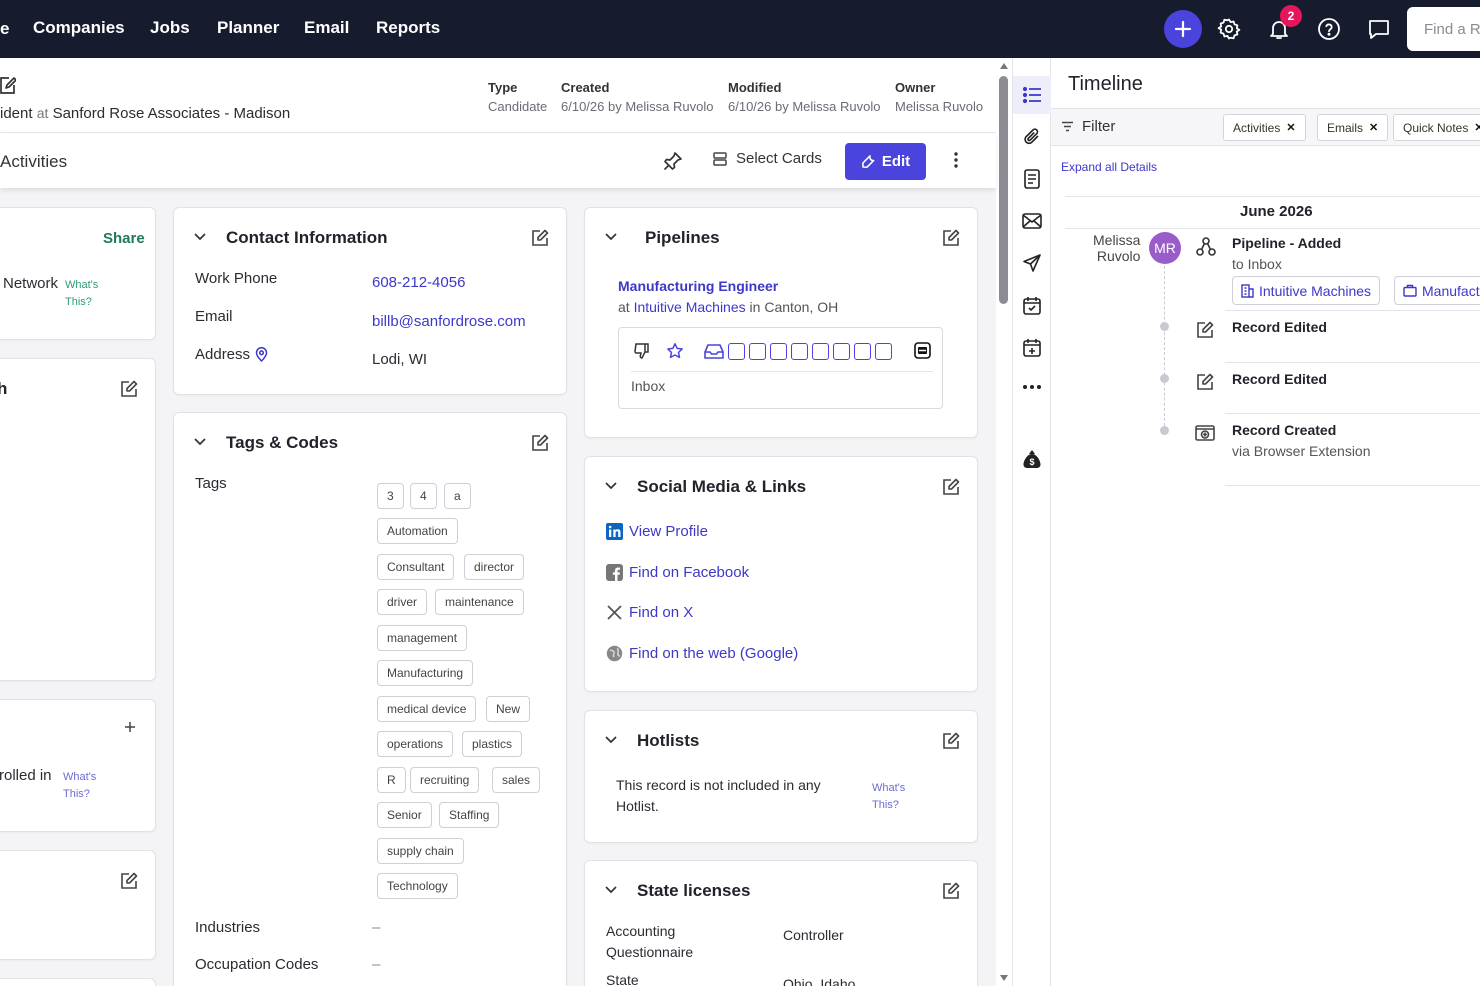 The height and width of the screenshot is (986, 1480). What do you see at coordinates (951, 238) in the screenshot?
I see `pipelines-edit-button` at bounding box center [951, 238].